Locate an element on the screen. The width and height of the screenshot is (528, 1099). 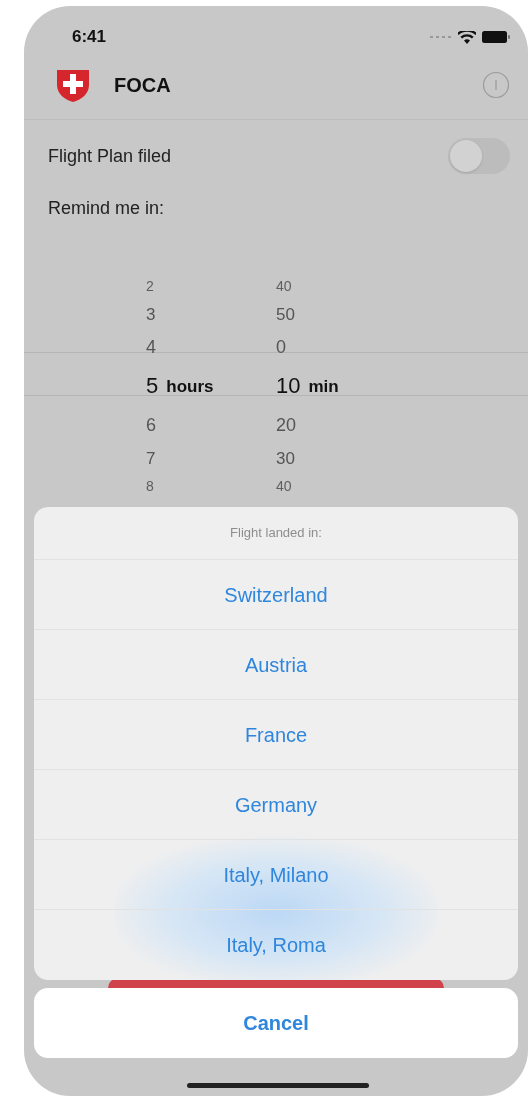
picker-value: 30 is located at coordinates (285, 458).